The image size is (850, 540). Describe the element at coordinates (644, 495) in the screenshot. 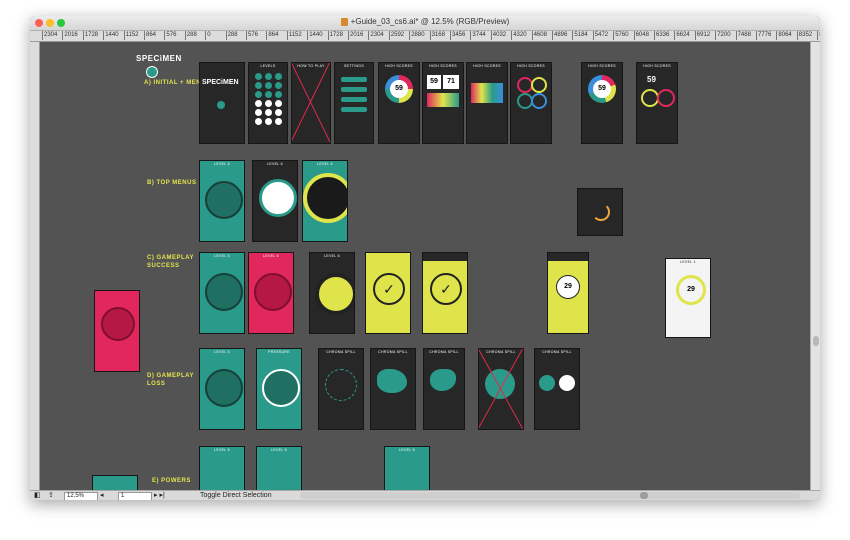

I see `horizontal-scroll-thumb` at that location.